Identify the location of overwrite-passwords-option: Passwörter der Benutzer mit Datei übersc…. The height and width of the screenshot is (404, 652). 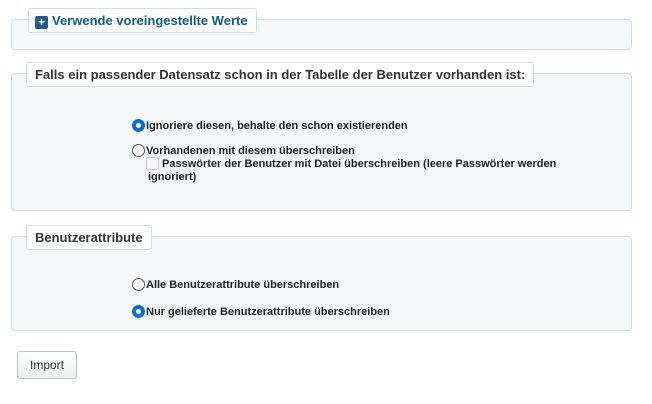
(344, 164).